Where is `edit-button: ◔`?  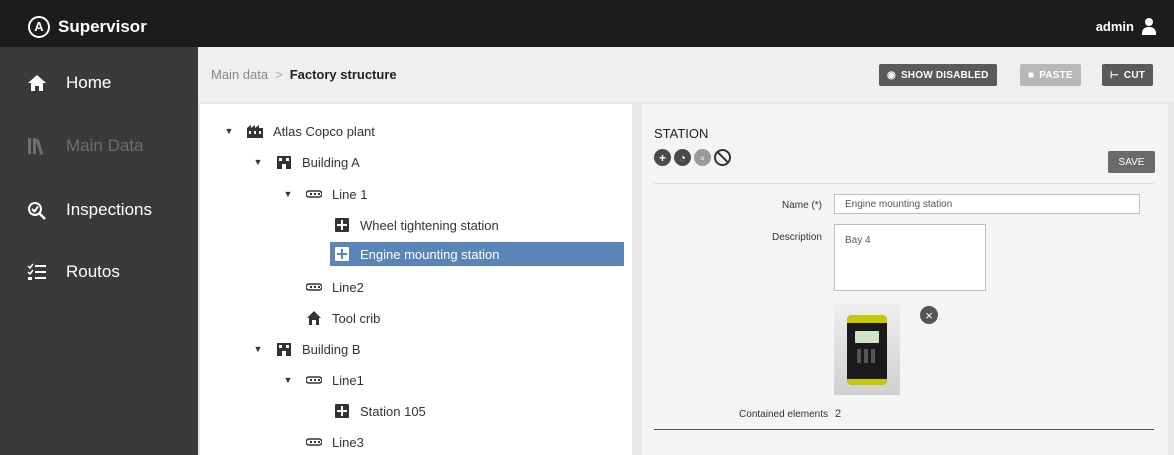
edit-button: ◔ is located at coordinates (682, 157).